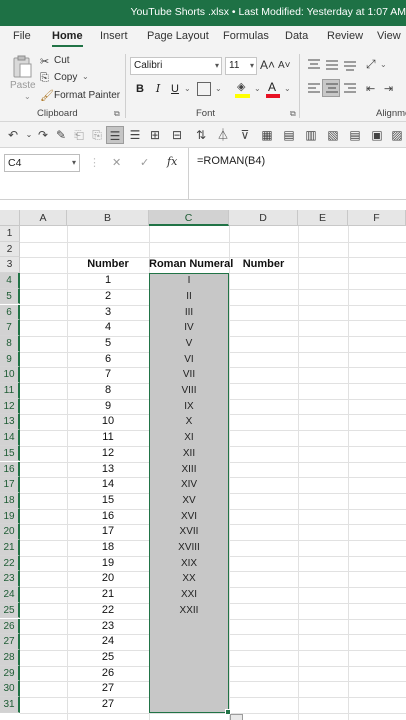 The image size is (406, 720). I want to click on paste-icon: ⎗, so click(79, 135).